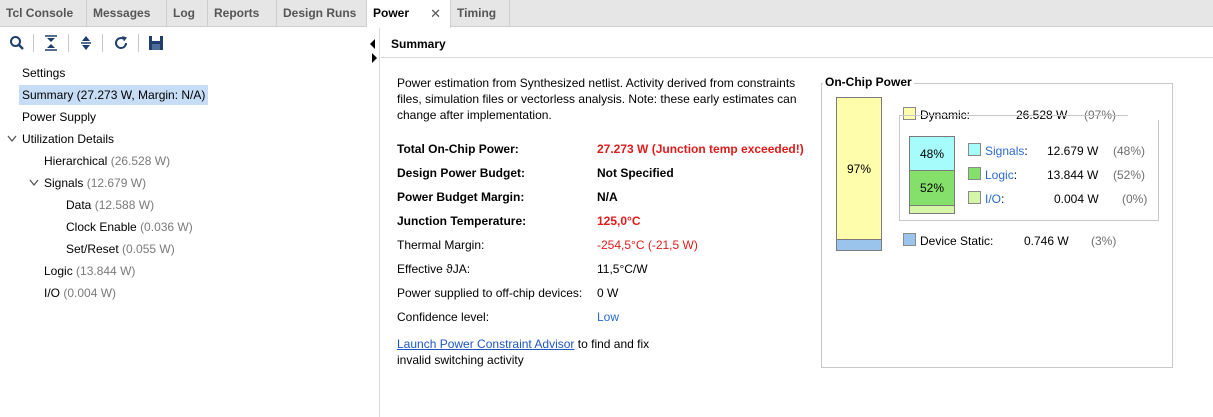  I want to click on static-segment, so click(859, 244).